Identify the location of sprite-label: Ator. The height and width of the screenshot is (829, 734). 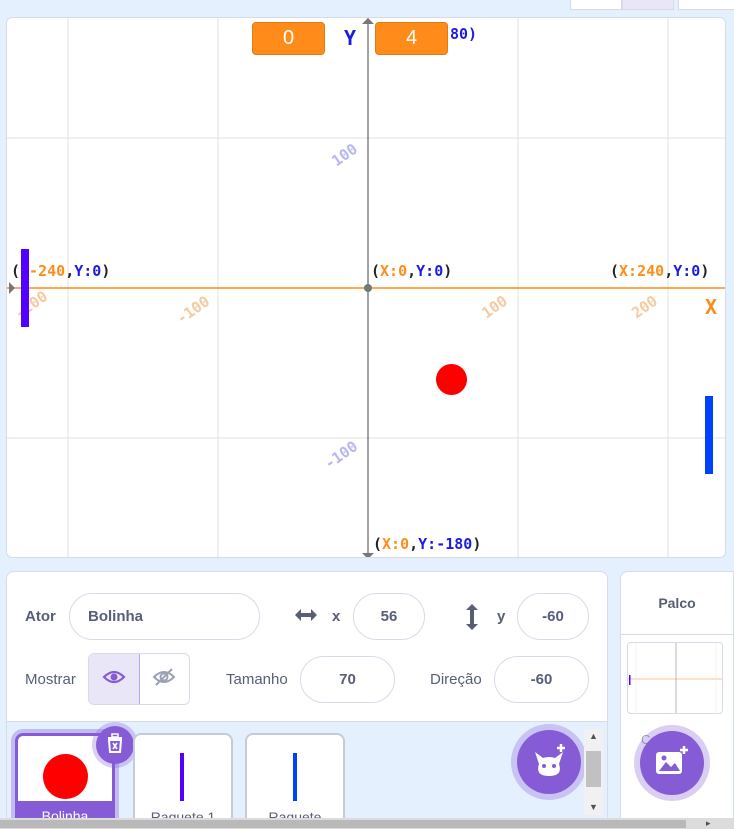
(40, 616).